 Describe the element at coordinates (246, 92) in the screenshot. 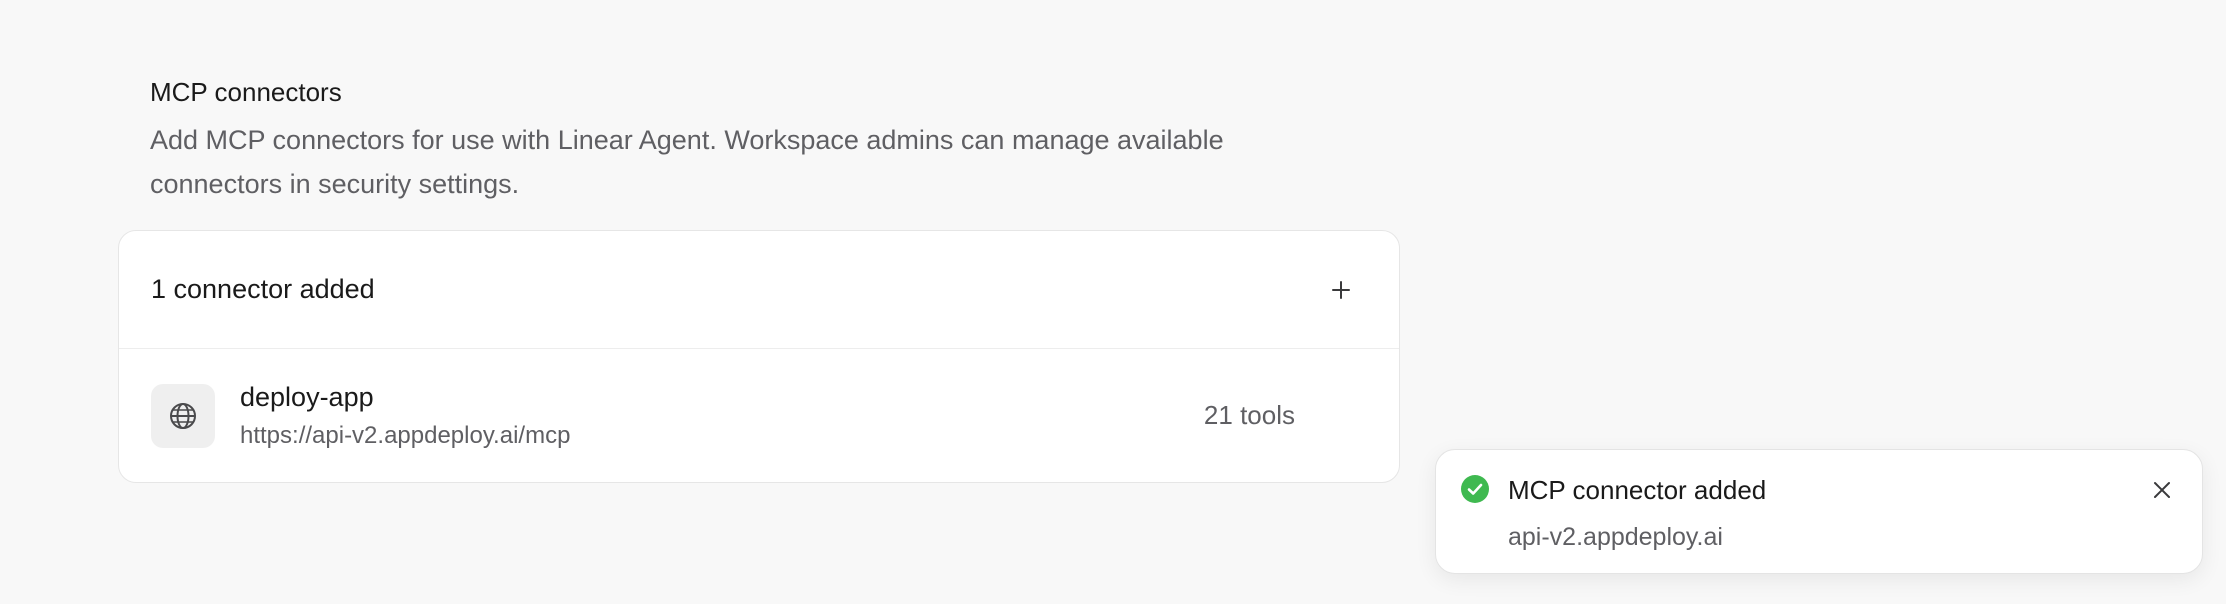

I see `section-title: MCP connectors` at that location.